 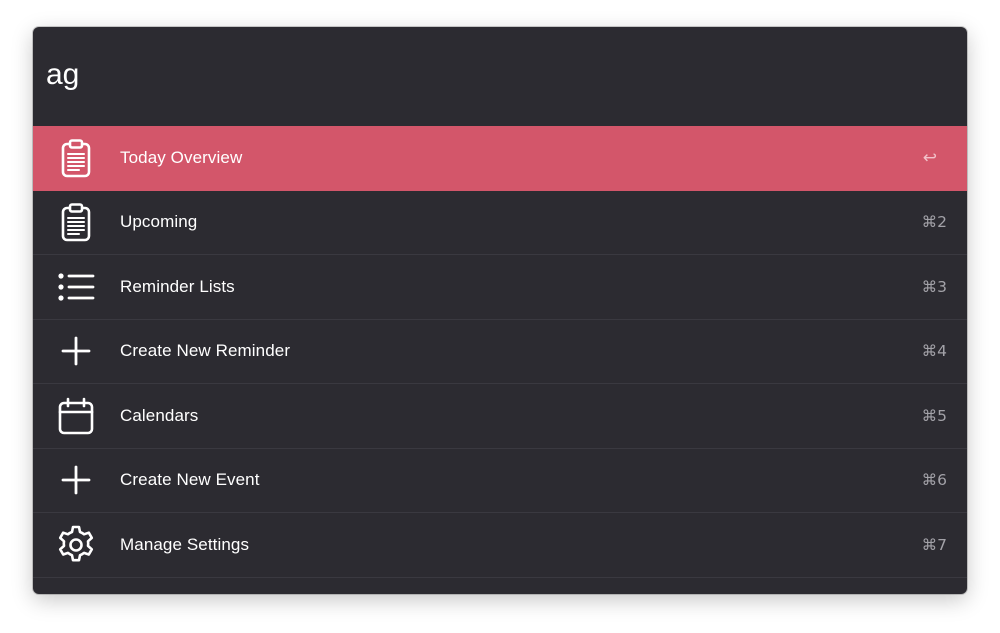 What do you see at coordinates (934, 480) in the screenshot?
I see `shortcut-hint: ⌘6` at bounding box center [934, 480].